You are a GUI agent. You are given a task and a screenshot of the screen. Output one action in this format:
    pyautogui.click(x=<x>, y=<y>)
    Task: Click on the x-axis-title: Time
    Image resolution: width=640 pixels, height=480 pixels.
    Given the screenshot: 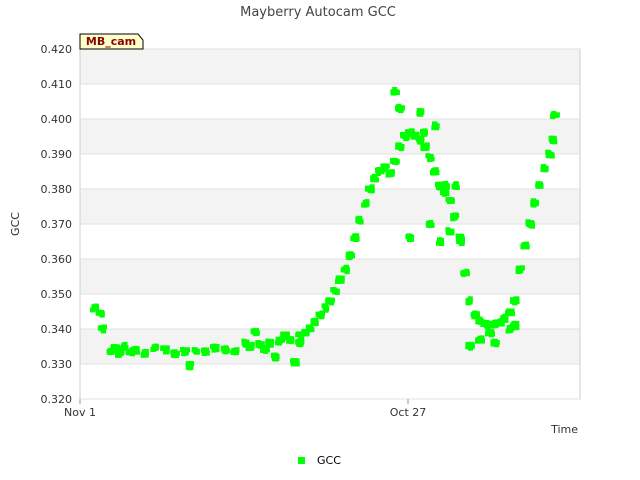 What is the action you would take?
    pyautogui.click(x=564, y=429)
    